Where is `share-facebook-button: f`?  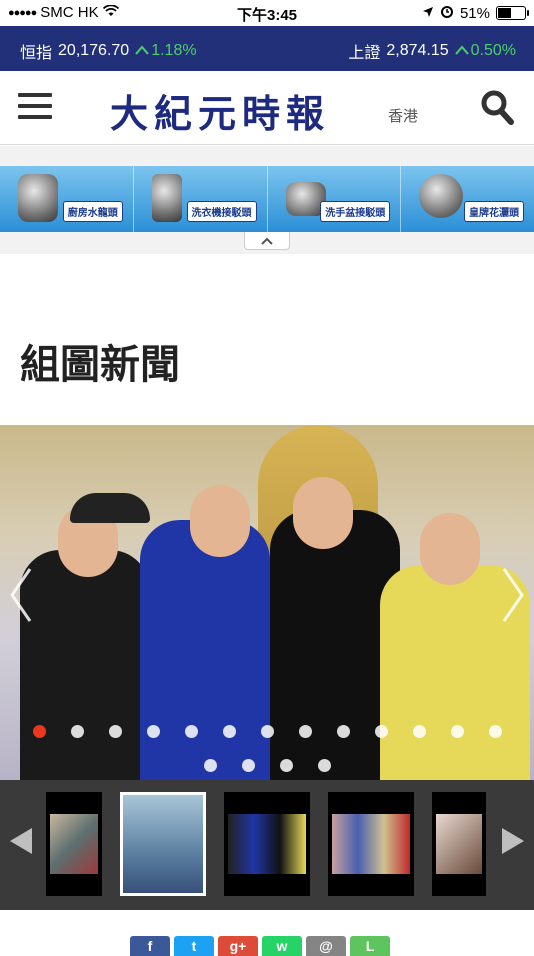 share-facebook-button: f is located at coordinates (150, 946).